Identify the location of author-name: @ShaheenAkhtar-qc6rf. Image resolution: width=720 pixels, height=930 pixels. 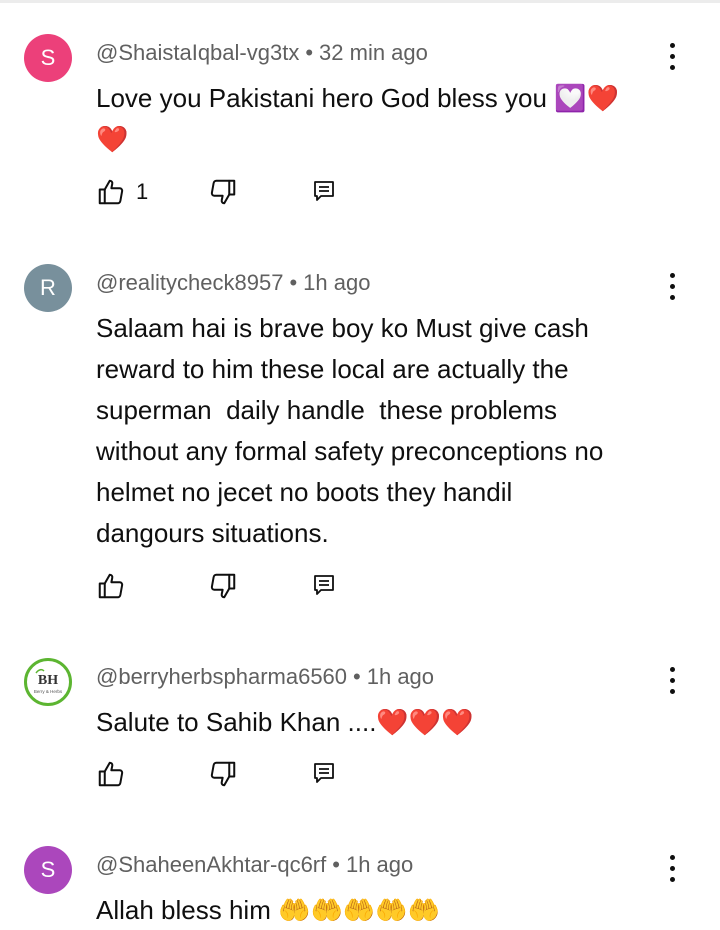
(211, 864).